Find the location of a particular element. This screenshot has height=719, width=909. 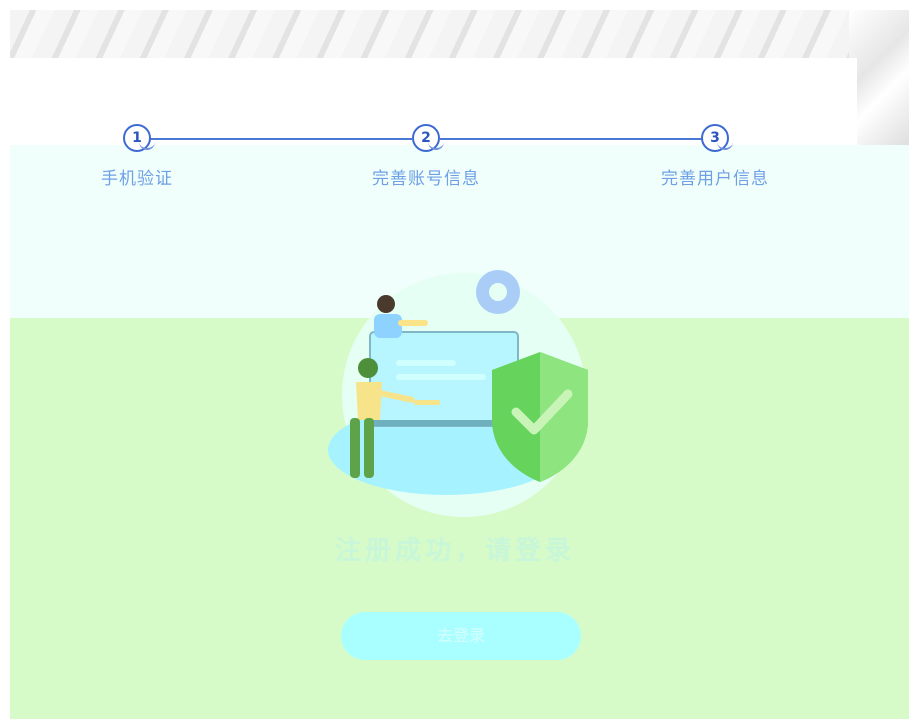

step-label-2: 完善账号信息 is located at coordinates (426, 179).